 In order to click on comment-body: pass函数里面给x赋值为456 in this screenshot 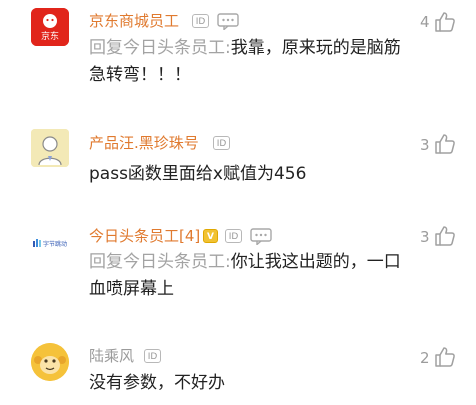, I will do `click(198, 174)`.